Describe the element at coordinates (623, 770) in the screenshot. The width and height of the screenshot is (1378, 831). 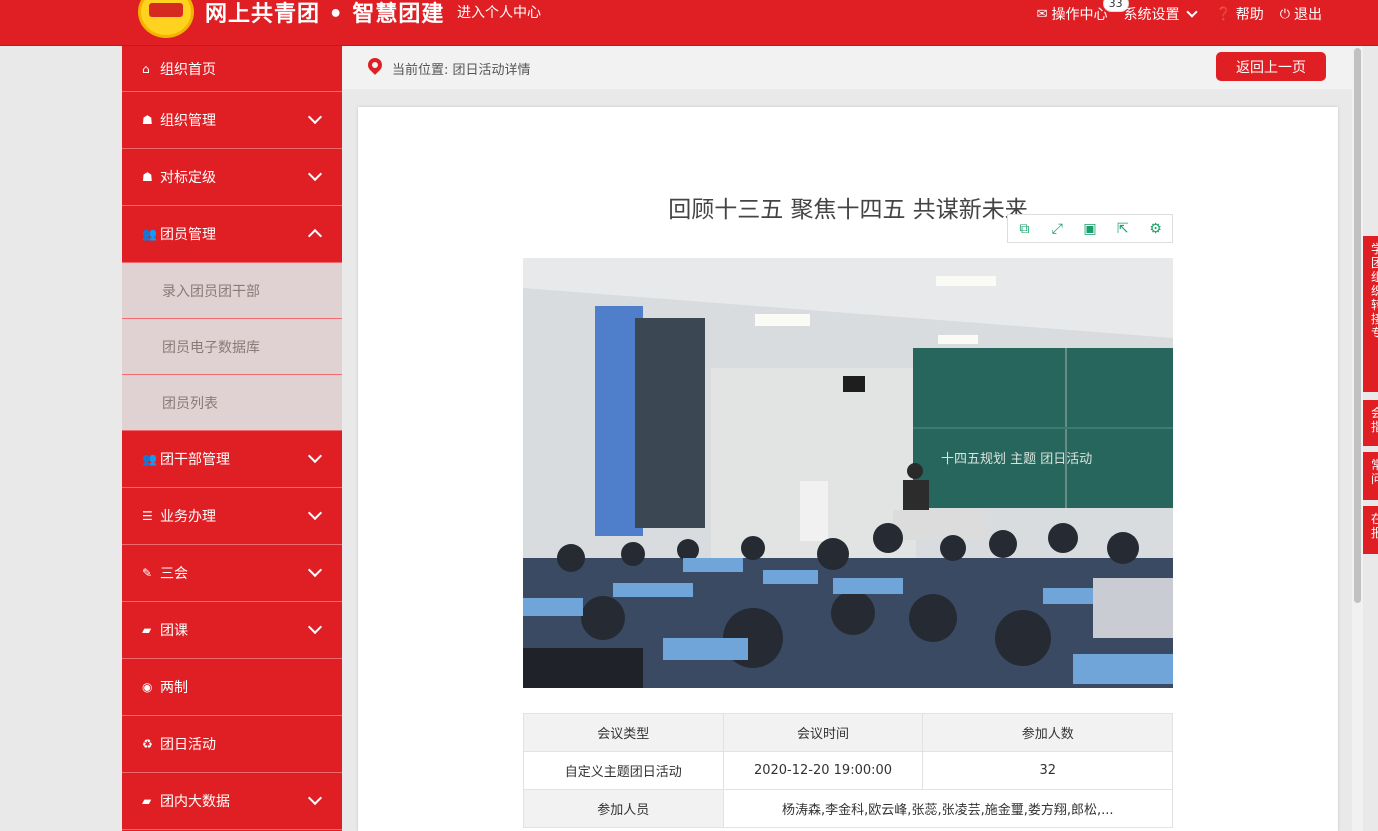
I see `meeting-type-value: 自定义主题团日活动` at that location.